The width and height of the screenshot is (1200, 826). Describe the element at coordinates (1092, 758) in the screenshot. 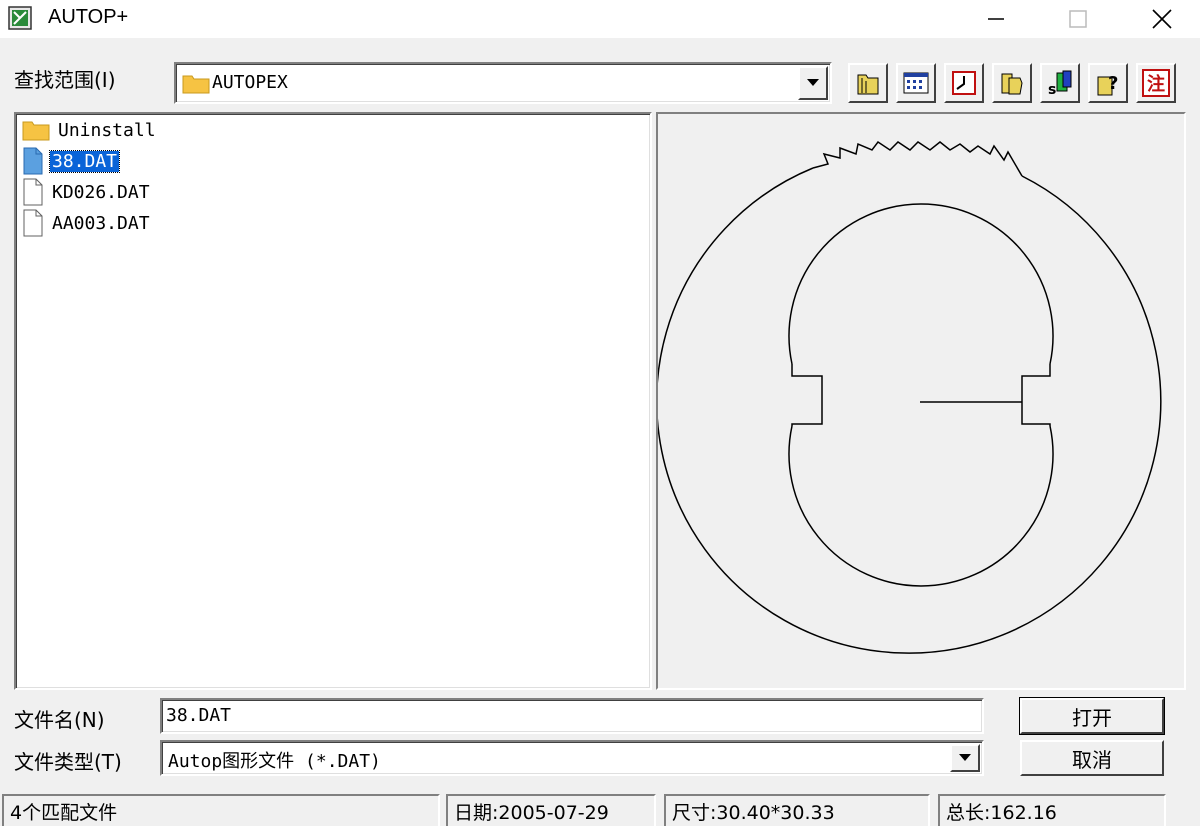

I see `cancel-button: 取消` at that location.